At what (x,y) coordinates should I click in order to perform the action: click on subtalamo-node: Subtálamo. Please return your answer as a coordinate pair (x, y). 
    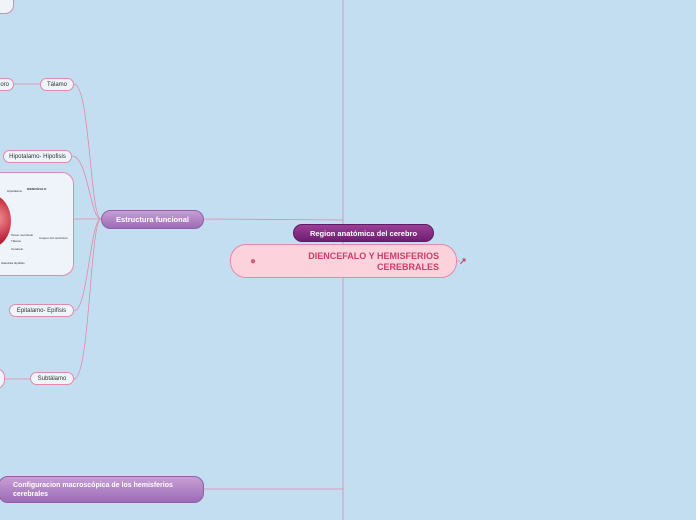
    Looking at the image, I should click on (52, 378).